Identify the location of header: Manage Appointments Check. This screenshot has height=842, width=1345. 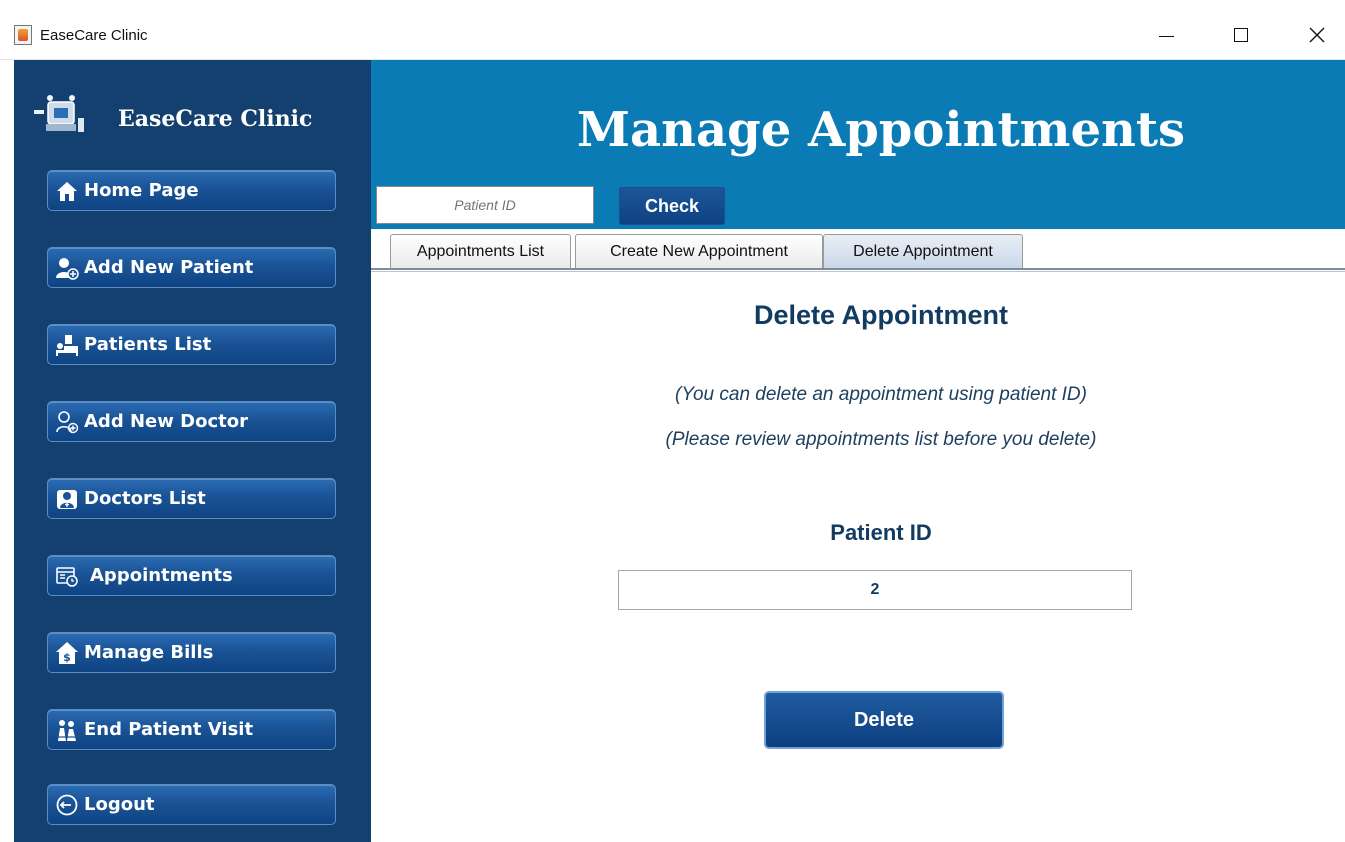
(858, 144).